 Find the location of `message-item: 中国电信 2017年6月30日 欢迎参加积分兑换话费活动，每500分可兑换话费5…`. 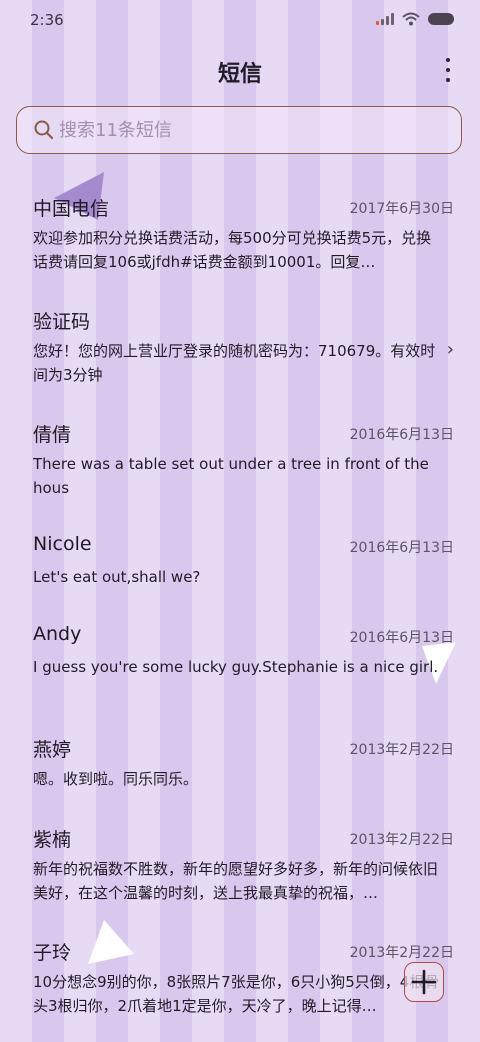

message-item: 中国电信 2017年6月30日 欢迎参加积分兑换话费活动，每500分可兑换话费5… is located at coordinates (240, 244).